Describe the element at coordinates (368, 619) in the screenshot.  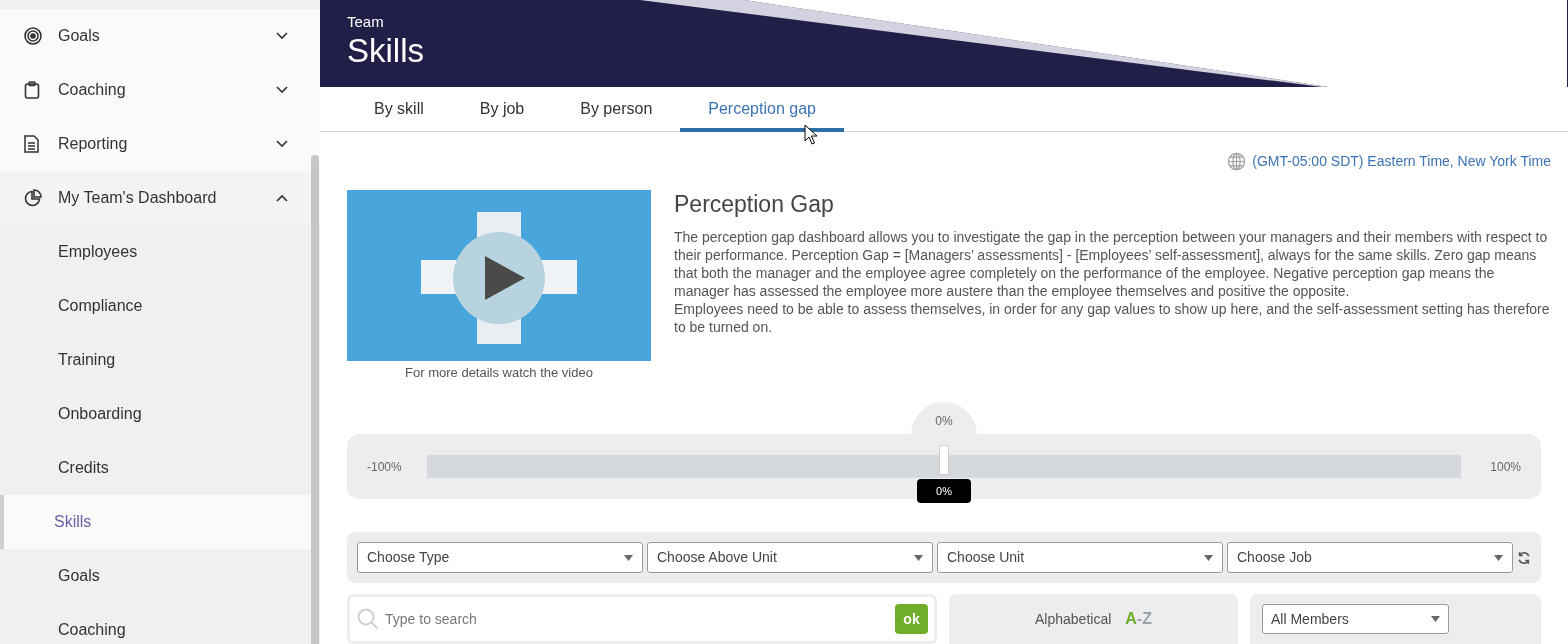
I see `search-icon` at that location.